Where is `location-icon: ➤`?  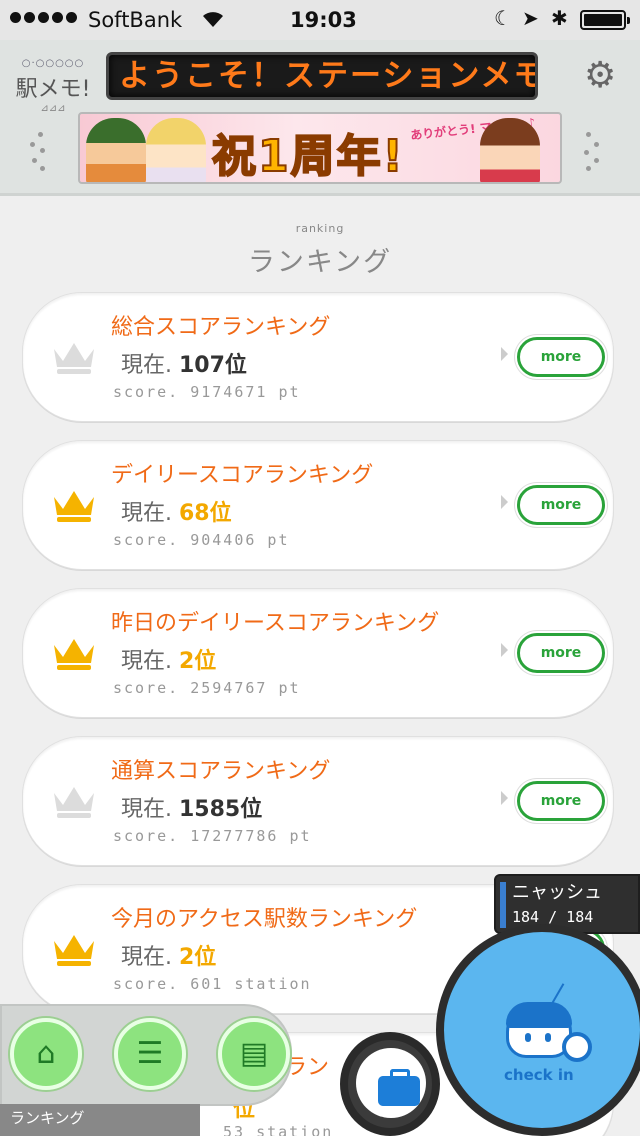 location-icon: ➤ is located at coordinates (530, 18).